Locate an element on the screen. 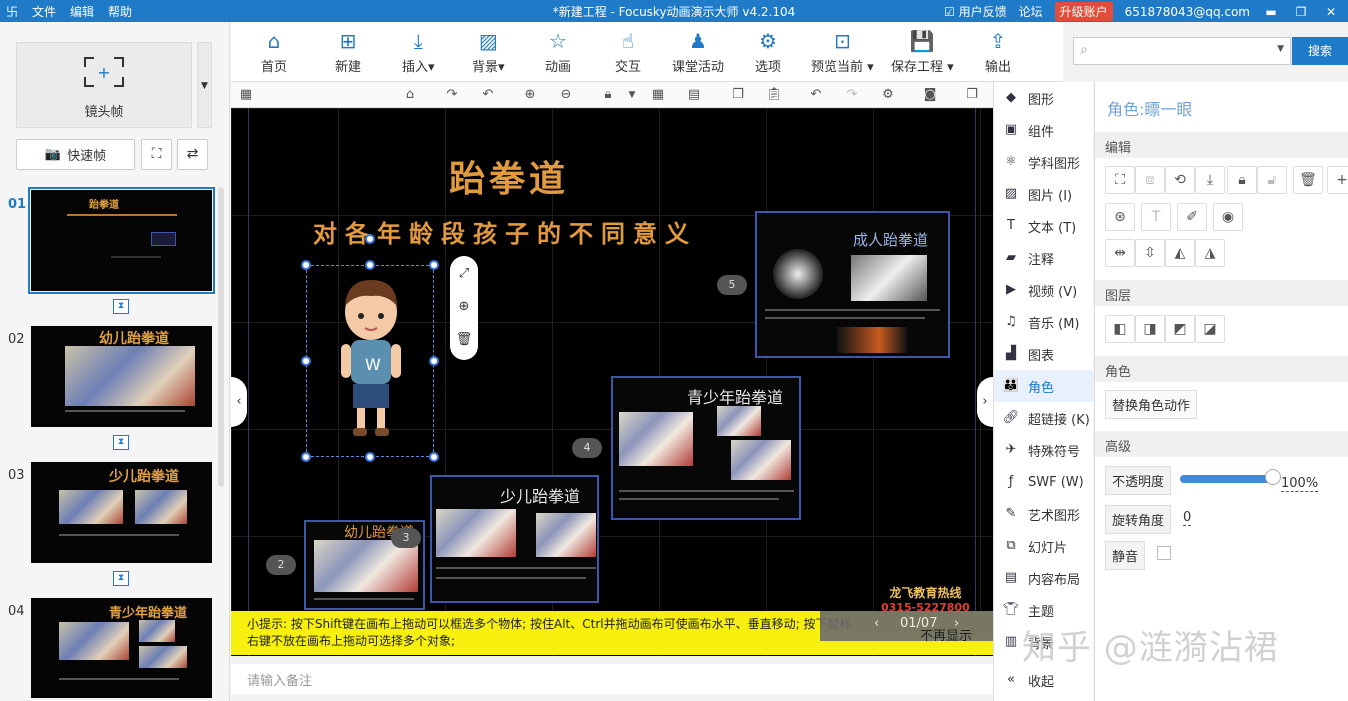  toolbar-options: ⚙ 选项 is located at coordinates (768, 51).